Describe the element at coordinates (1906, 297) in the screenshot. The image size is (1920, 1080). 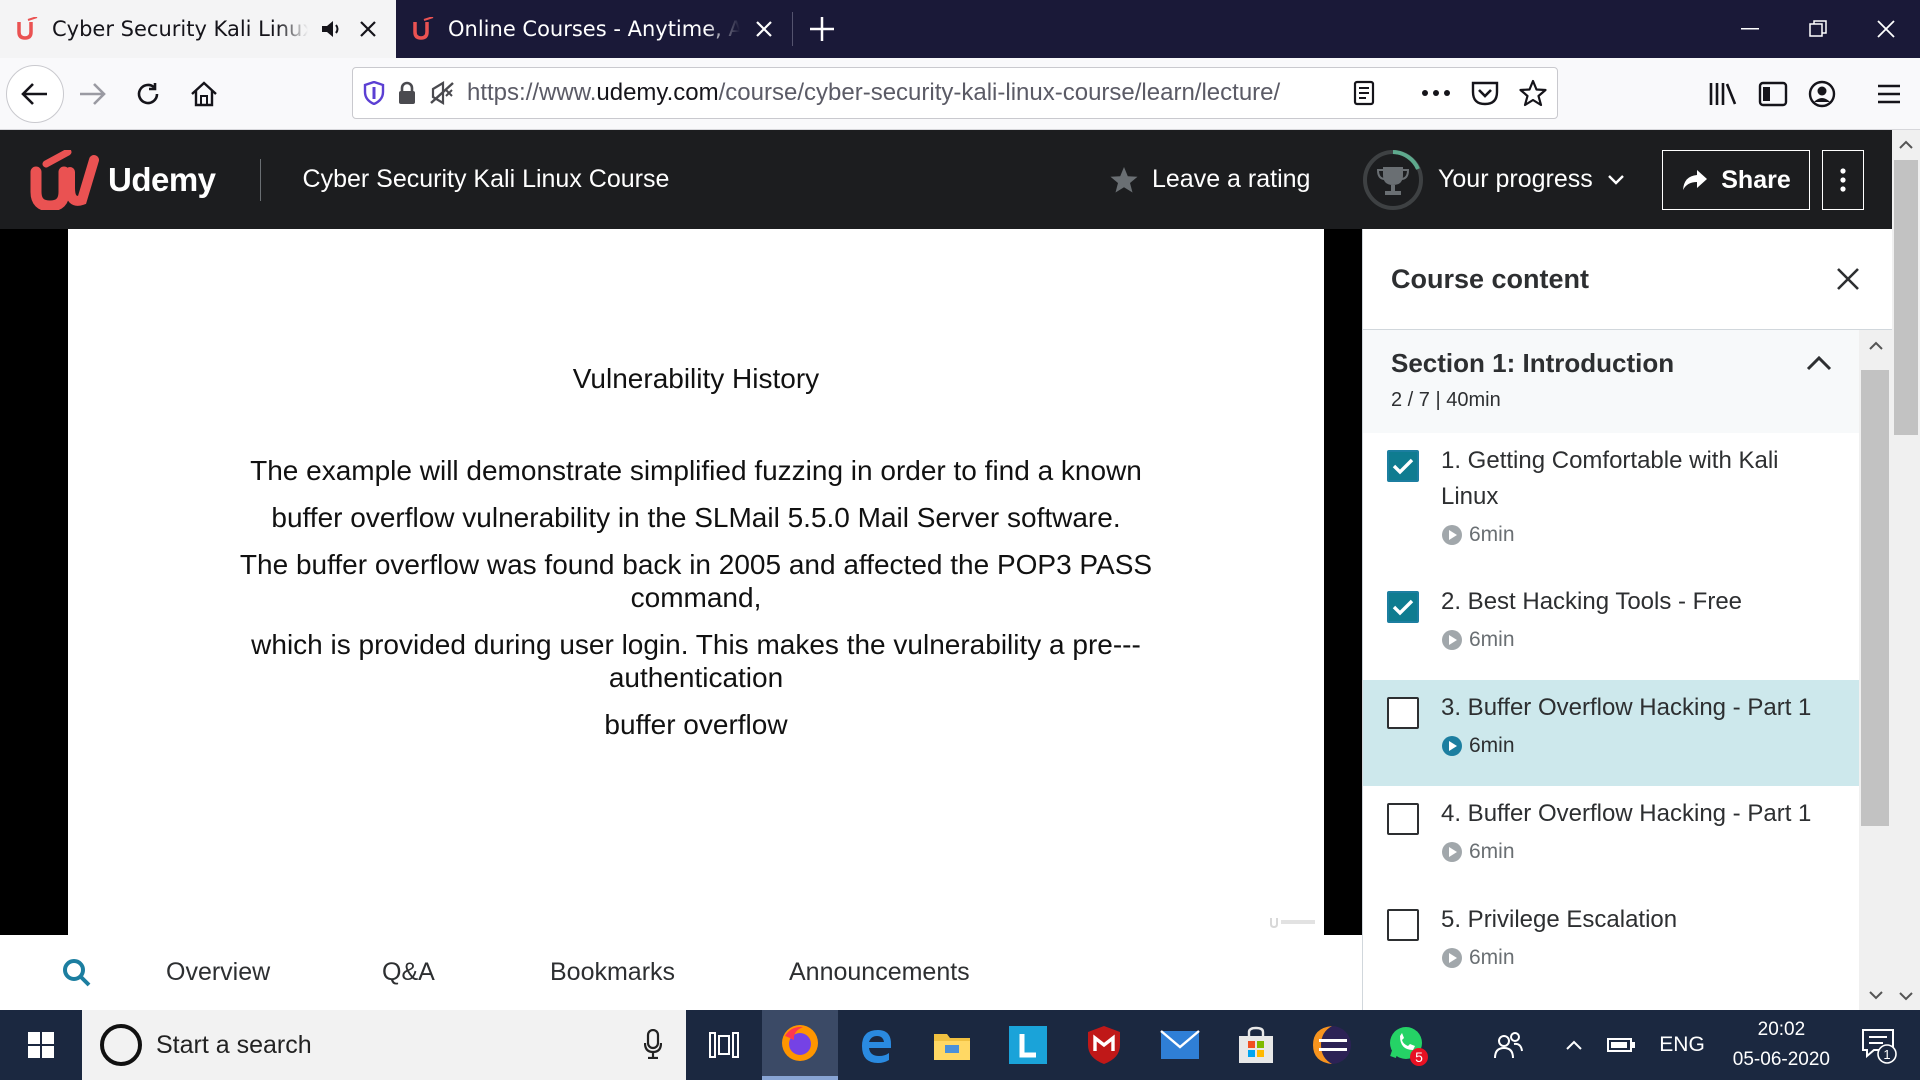
I see `page-scrollbar-thumb` at that location.